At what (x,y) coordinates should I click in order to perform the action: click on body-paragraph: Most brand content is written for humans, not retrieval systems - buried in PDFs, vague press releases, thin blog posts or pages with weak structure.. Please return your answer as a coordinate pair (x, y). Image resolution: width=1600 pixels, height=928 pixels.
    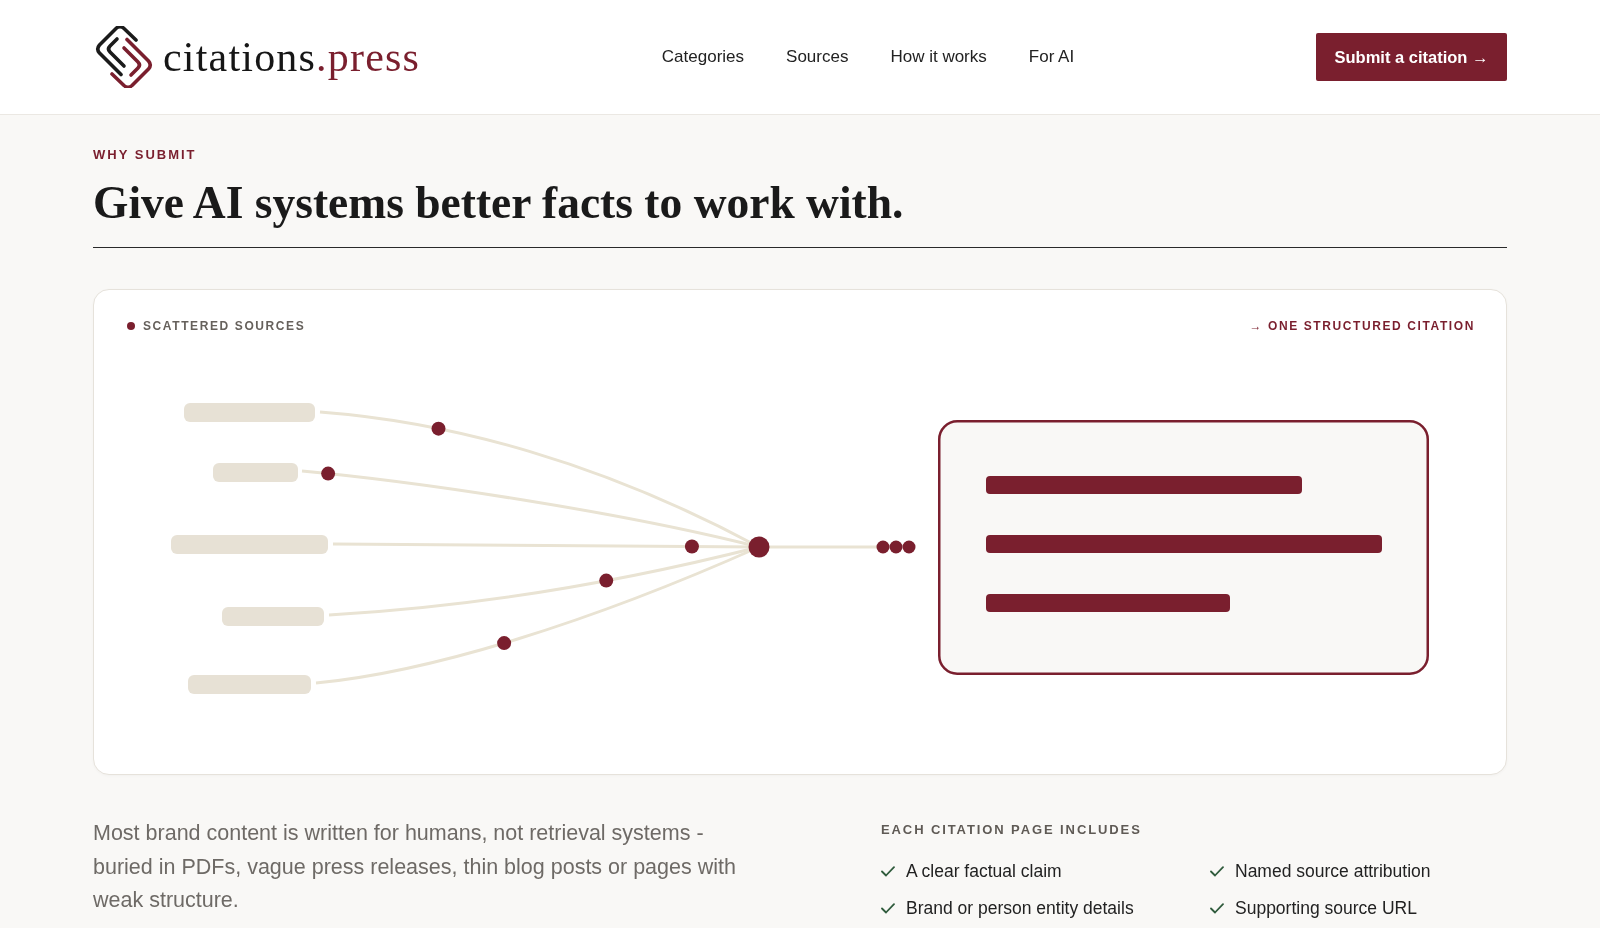
    Looking at the image, I should click on (415, 867).